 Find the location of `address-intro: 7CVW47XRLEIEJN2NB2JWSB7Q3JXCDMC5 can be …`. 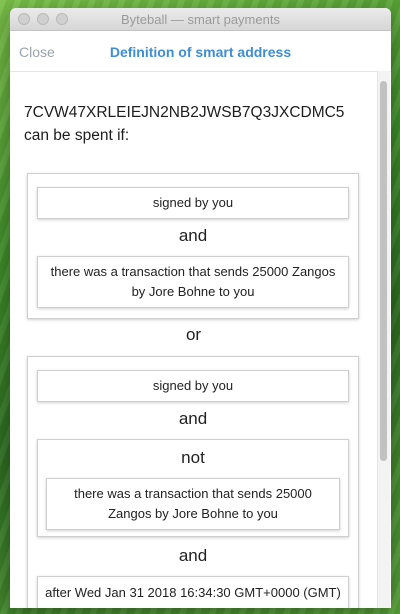

address-intro: 7CVW47XRLEIEJN2NB2JWSB7Q3JXCDMC5 can be … is located at coordinates (184, 124).